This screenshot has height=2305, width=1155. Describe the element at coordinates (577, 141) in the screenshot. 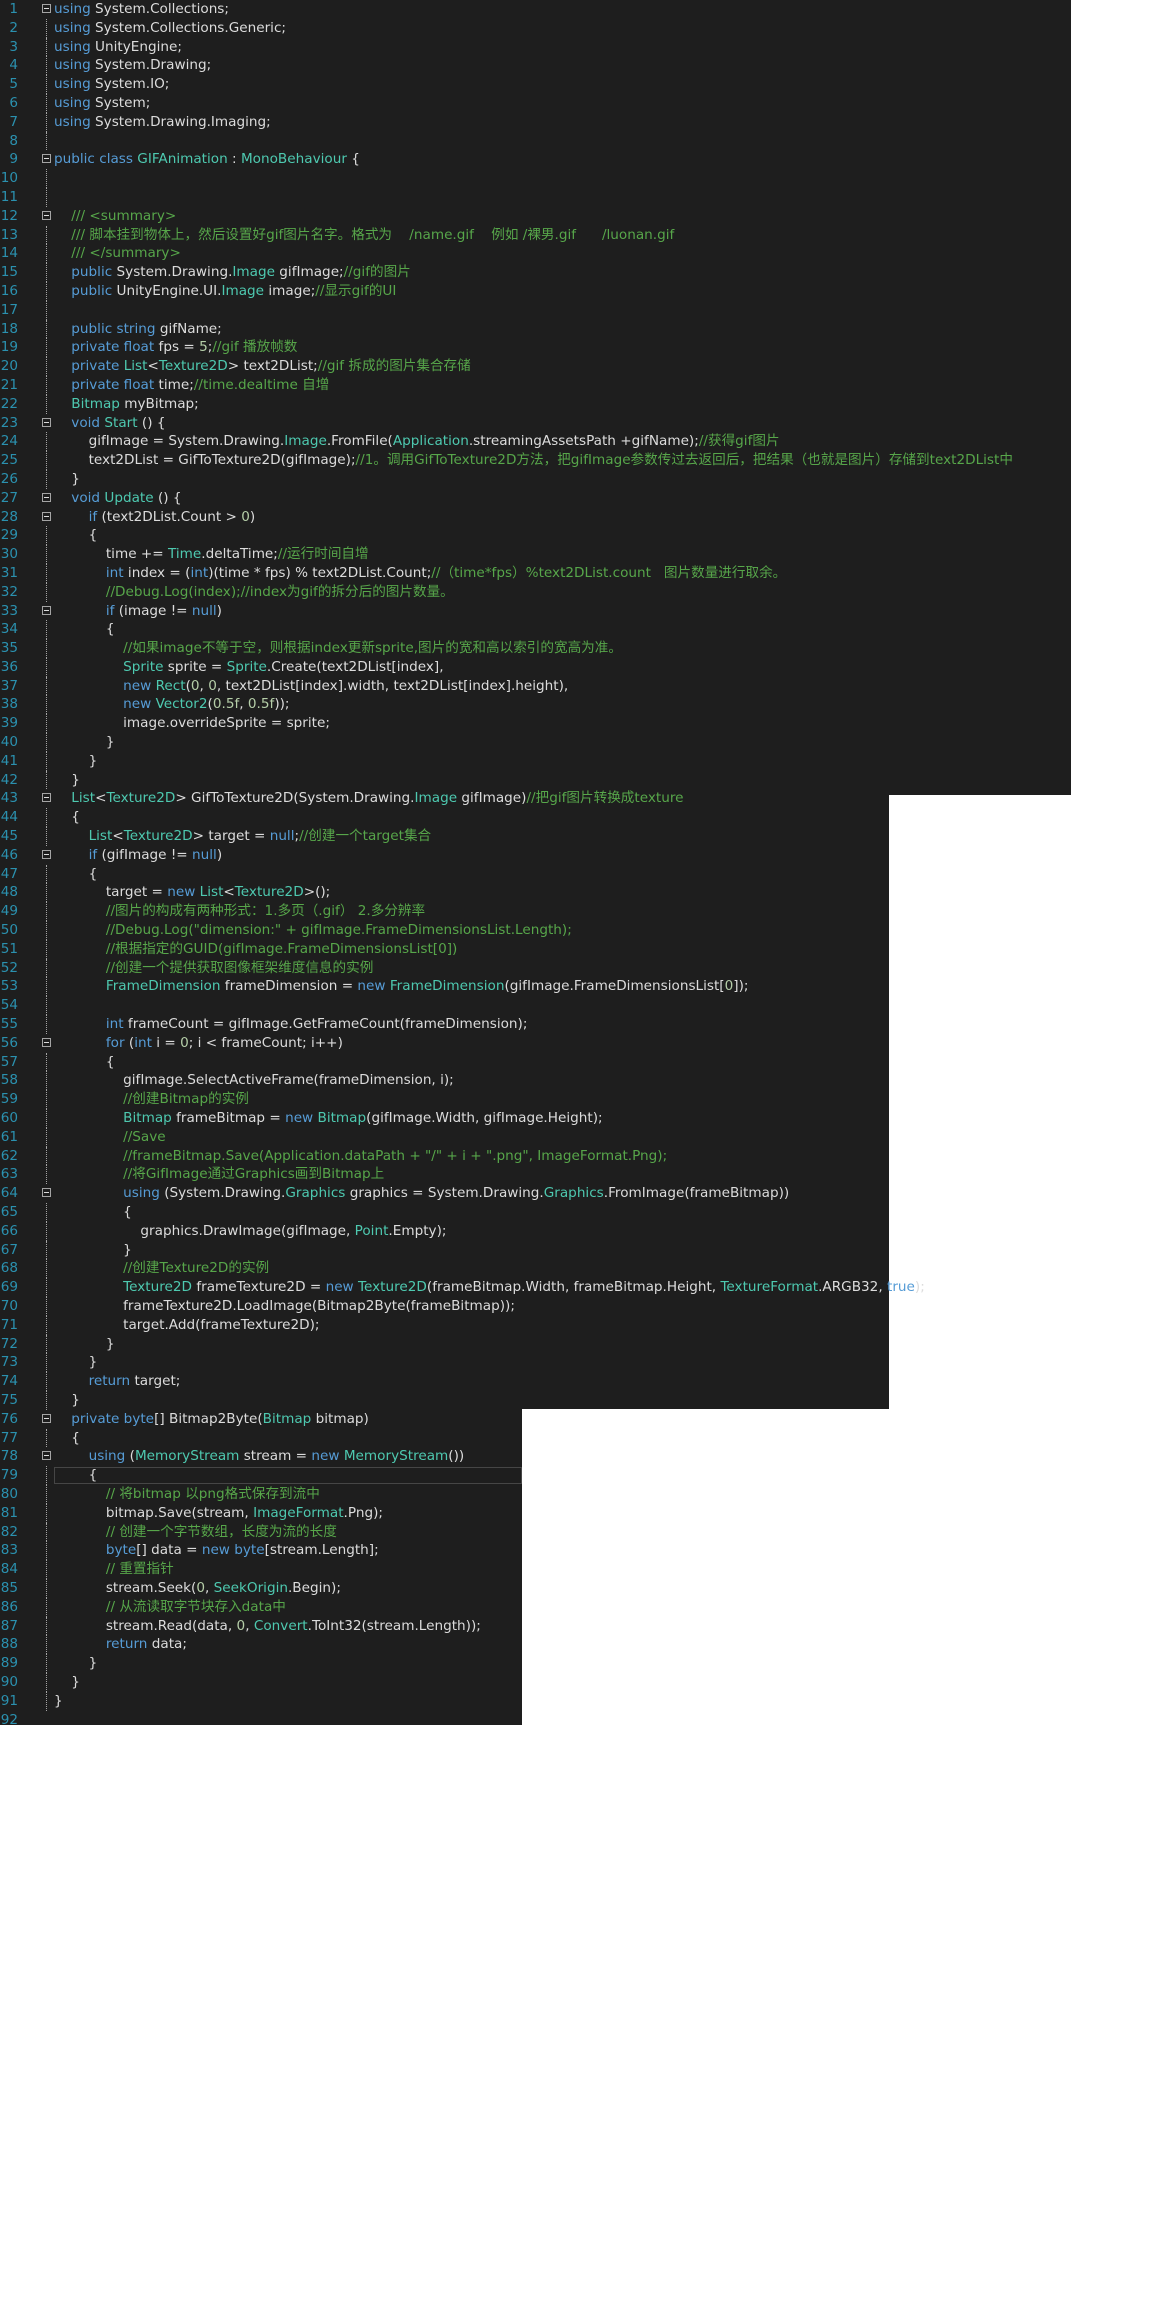

I see `code-line: 8` at that location.